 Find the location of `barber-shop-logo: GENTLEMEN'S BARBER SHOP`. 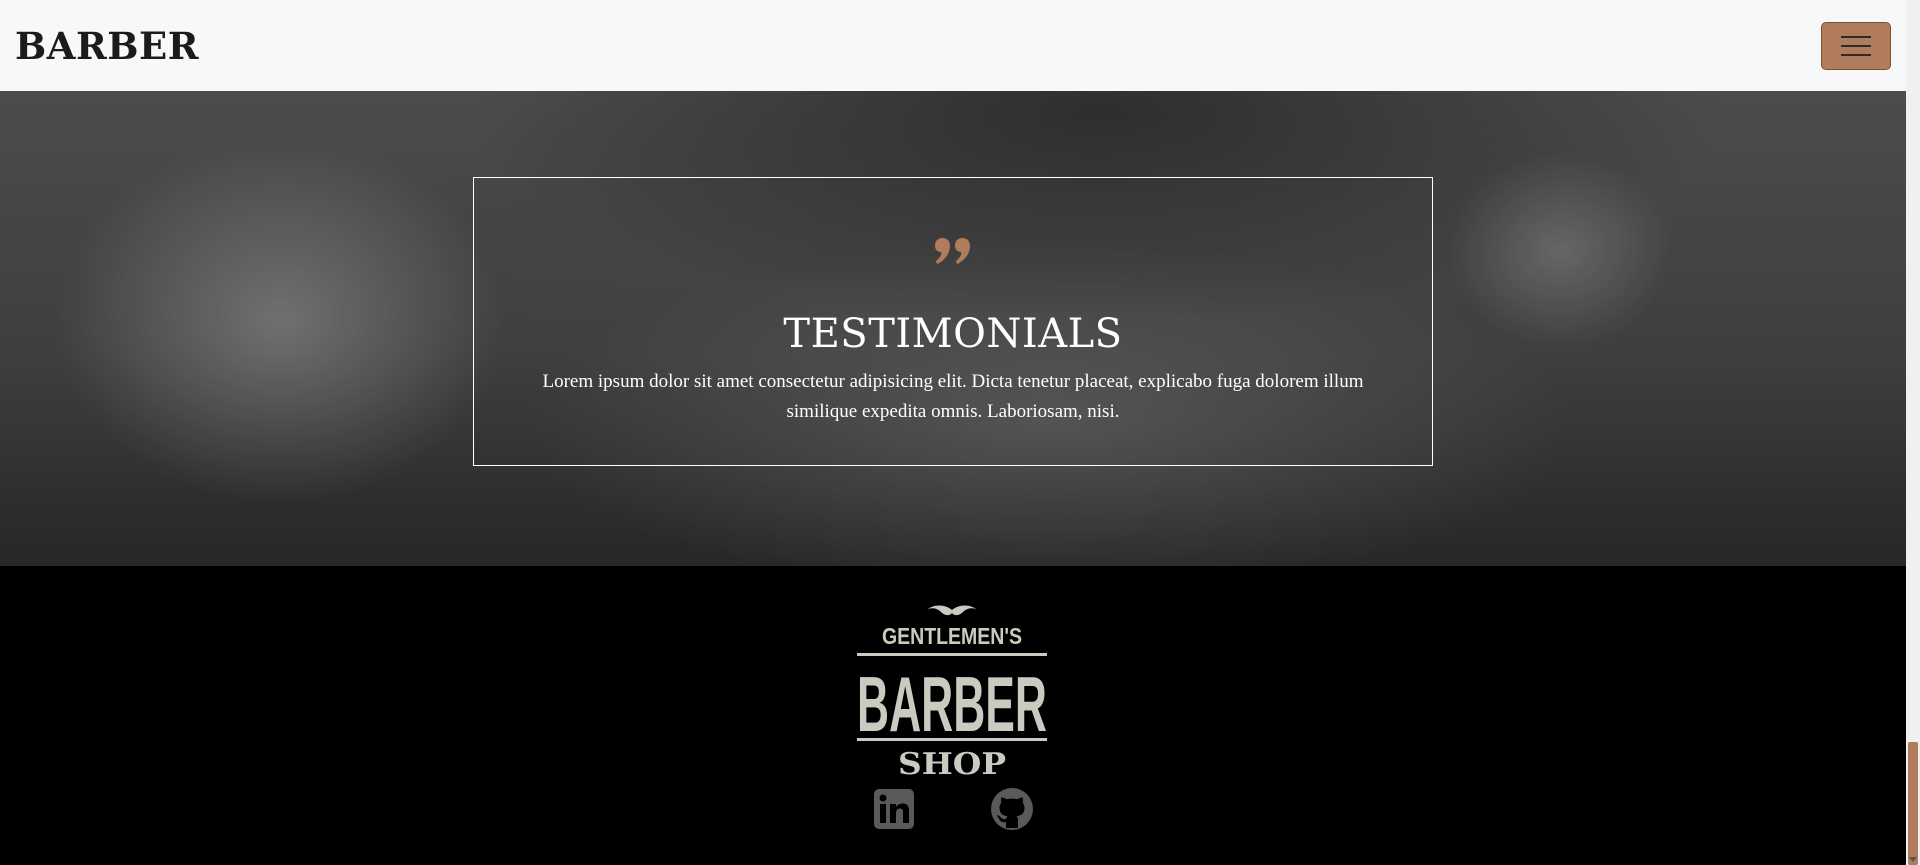

barber-shop-logo: GENTLEMEN'S BARBER SHOP is located at coordinates (952, 693).